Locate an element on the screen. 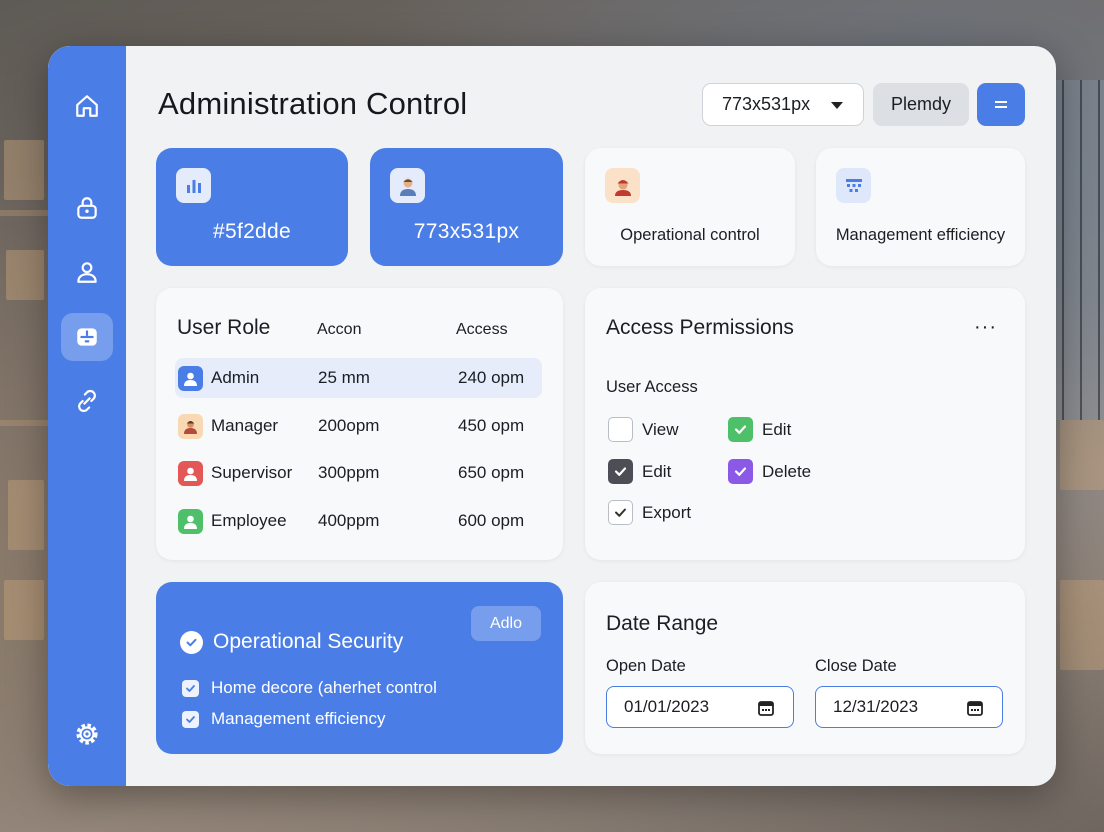 The image size is (1104, 832). permission-label: View is located at coordinates (660, 429).